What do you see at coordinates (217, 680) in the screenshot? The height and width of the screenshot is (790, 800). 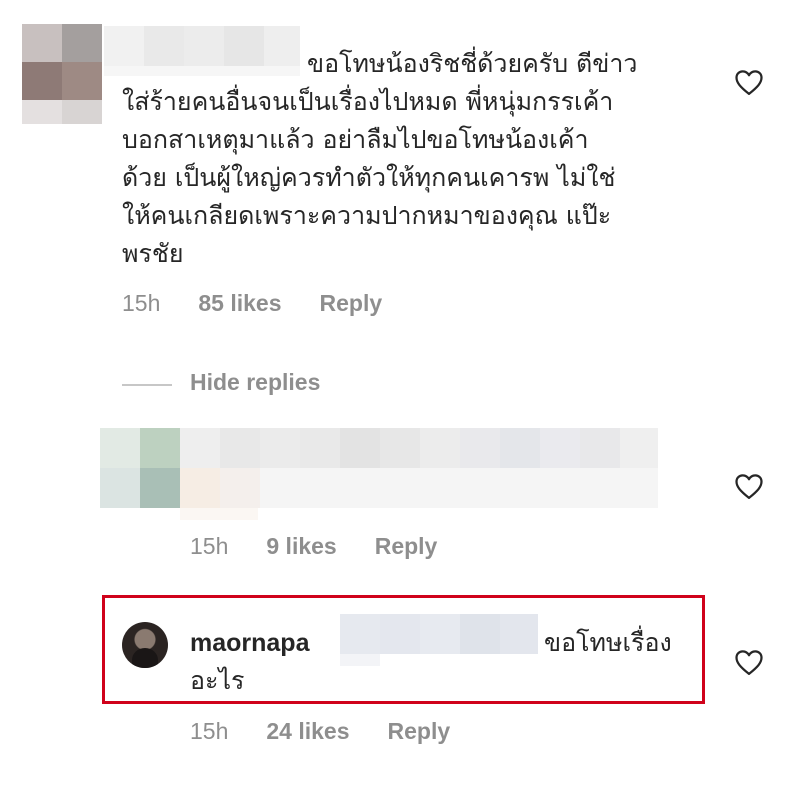 I see `reply2-text-line2: อะไร` at bounding box center [217, 680].